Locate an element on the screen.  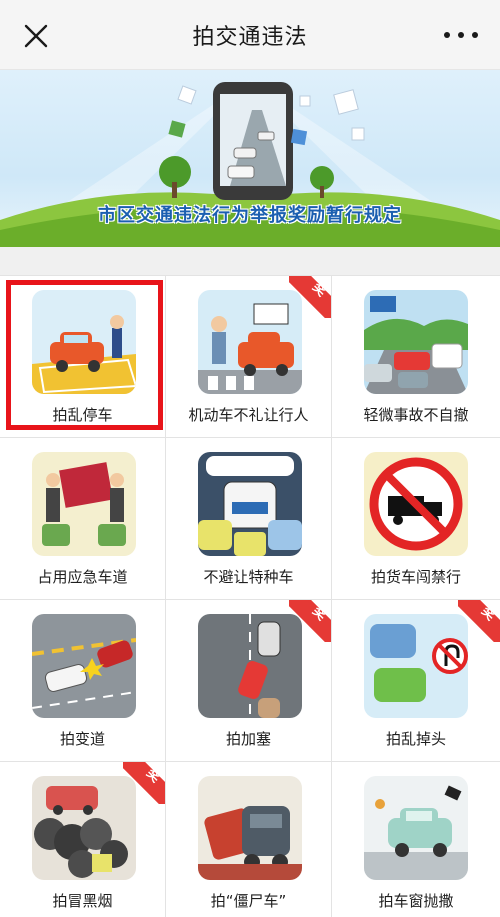
item-label: 占用应急车道 is located at coordinates (82, 577).